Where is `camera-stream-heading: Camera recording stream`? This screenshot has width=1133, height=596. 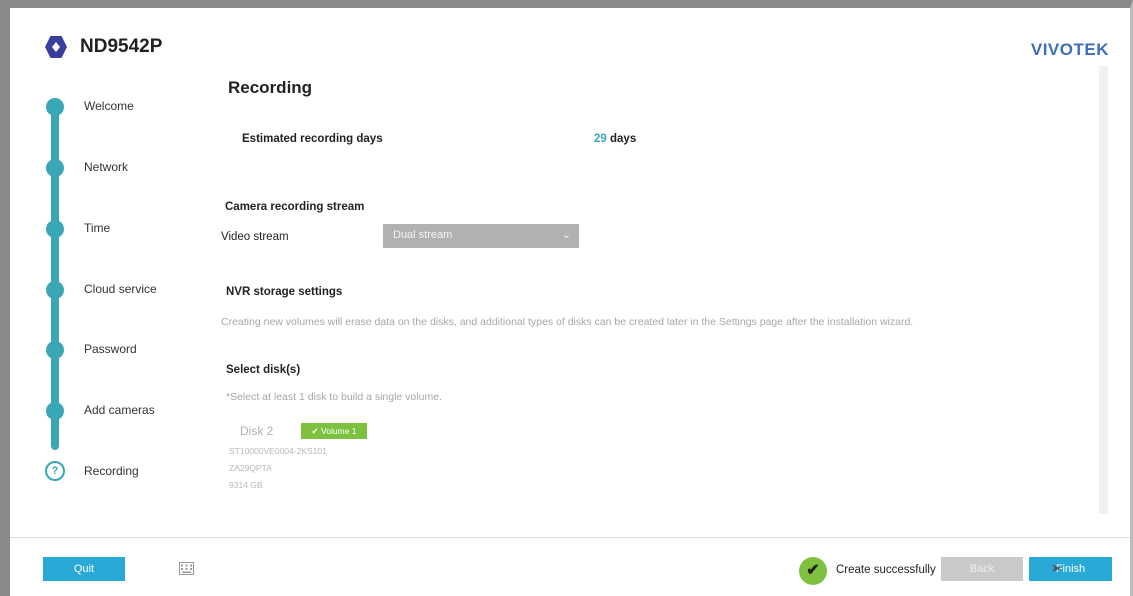
camera-stream-heading: Camera recording stream is located at coordinates (295, 207).